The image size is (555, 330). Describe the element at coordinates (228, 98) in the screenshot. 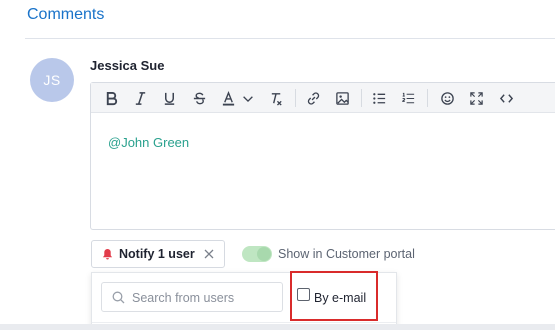

I see `text-color-icon` at that location.